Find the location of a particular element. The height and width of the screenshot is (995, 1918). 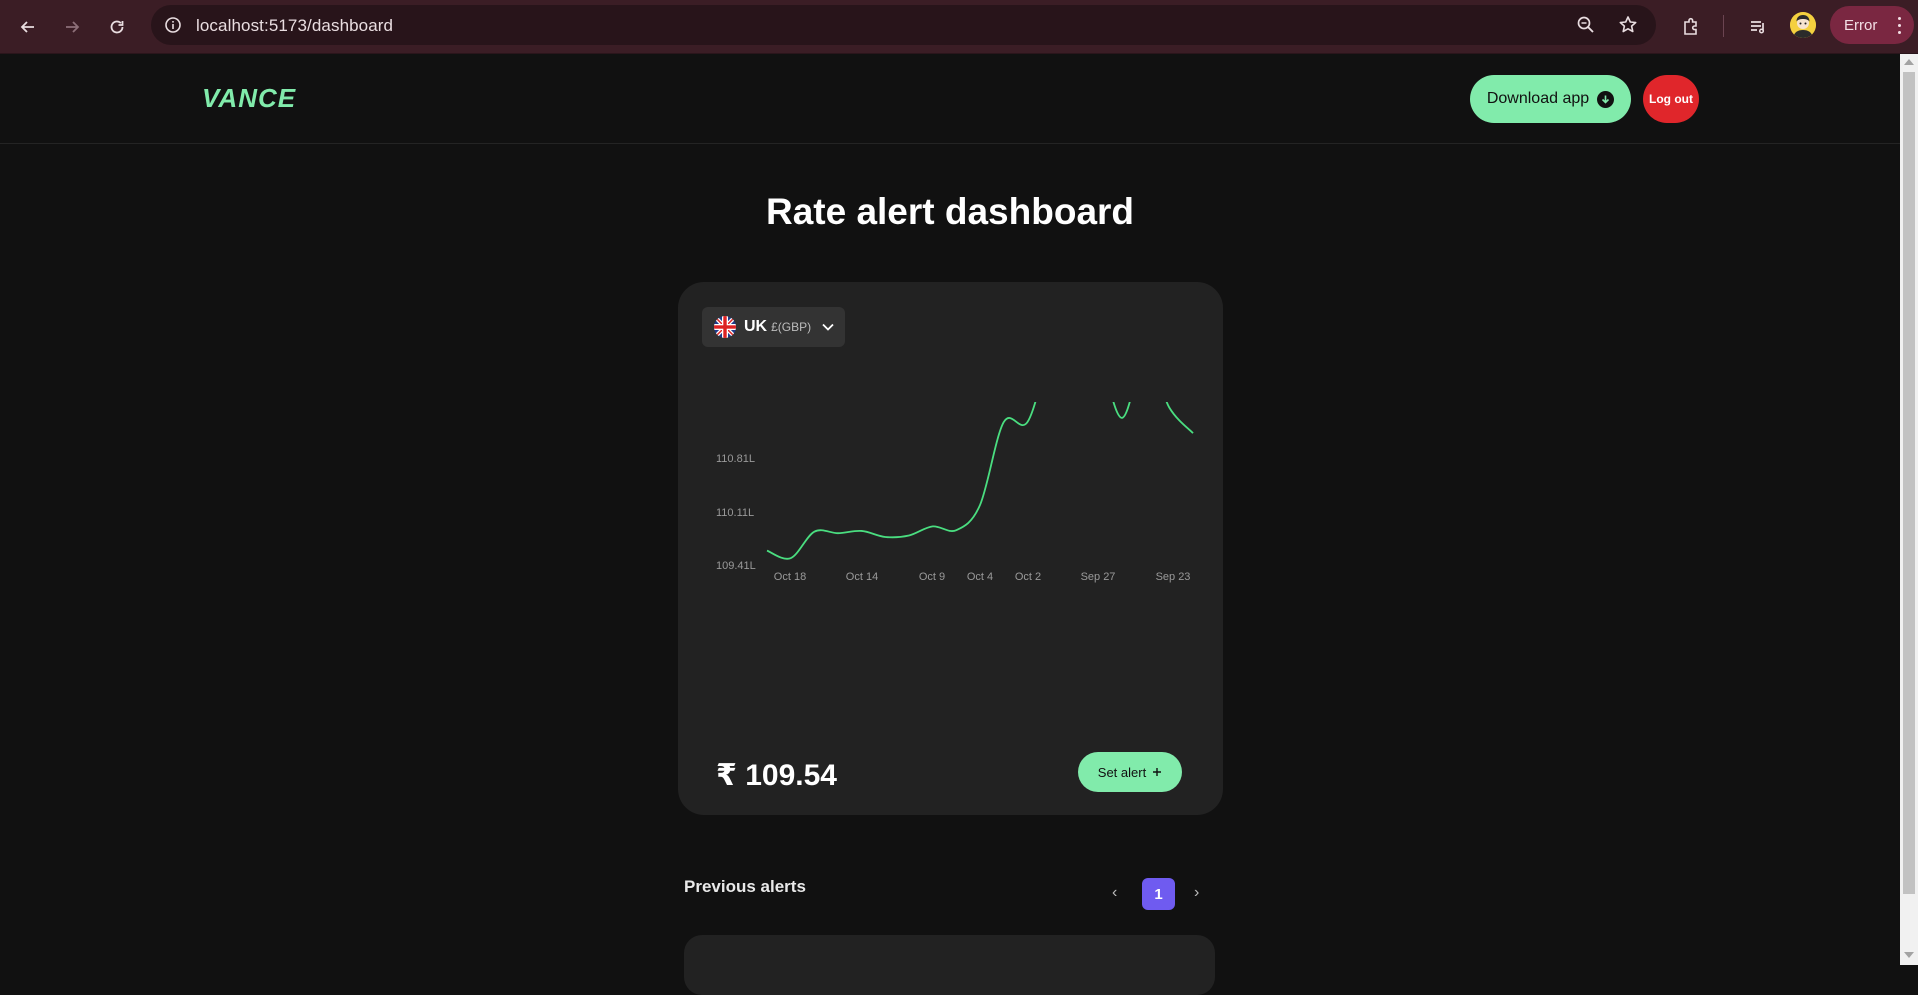

profile-error-chip: Error is located at coordinates (1872, 25).